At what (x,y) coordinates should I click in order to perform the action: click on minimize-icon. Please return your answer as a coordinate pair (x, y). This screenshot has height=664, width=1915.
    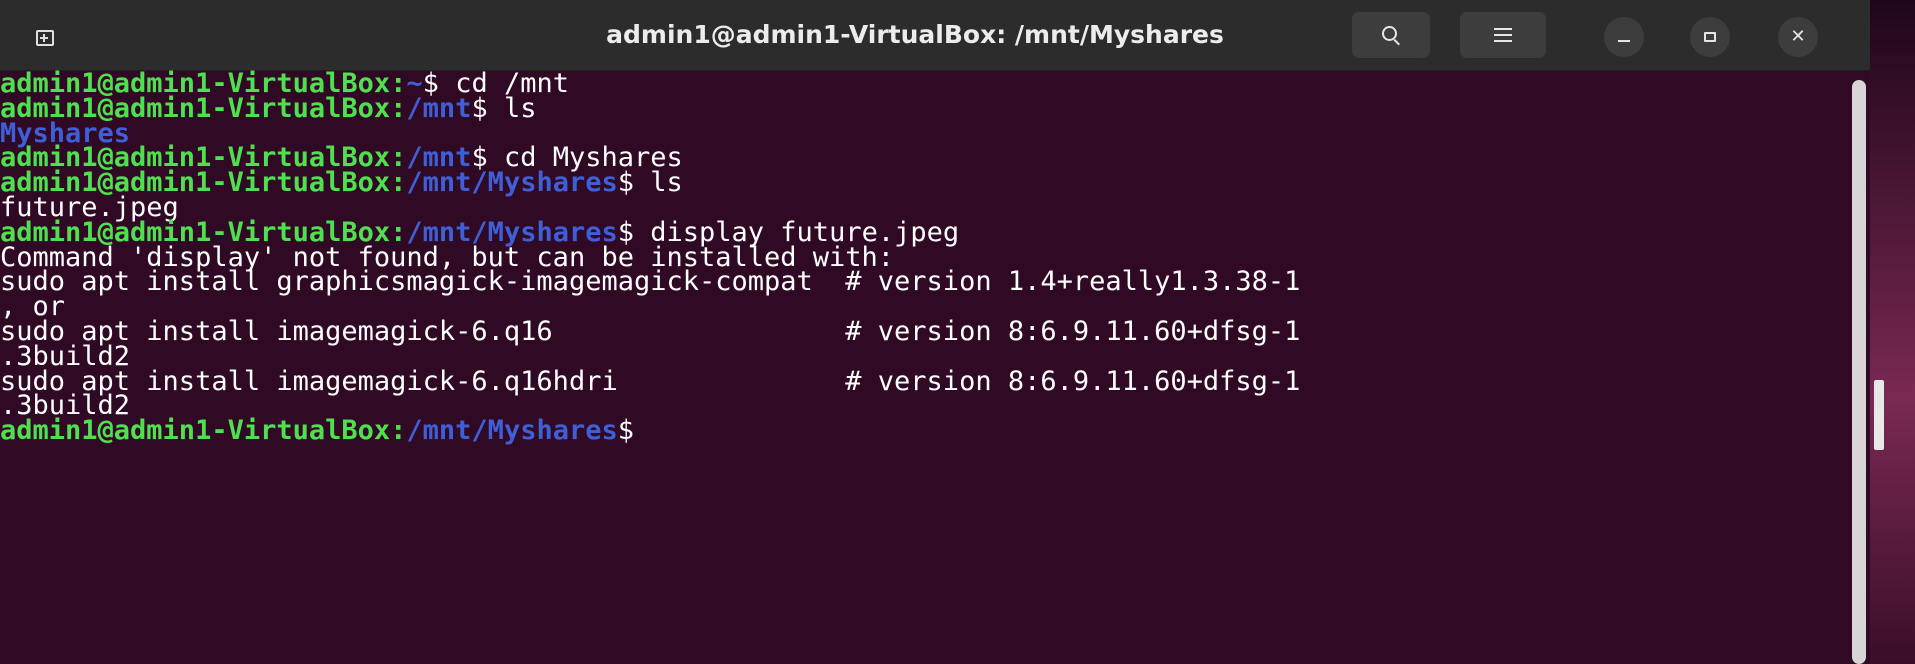
    Looking at the image, I should click on (1624, 41).